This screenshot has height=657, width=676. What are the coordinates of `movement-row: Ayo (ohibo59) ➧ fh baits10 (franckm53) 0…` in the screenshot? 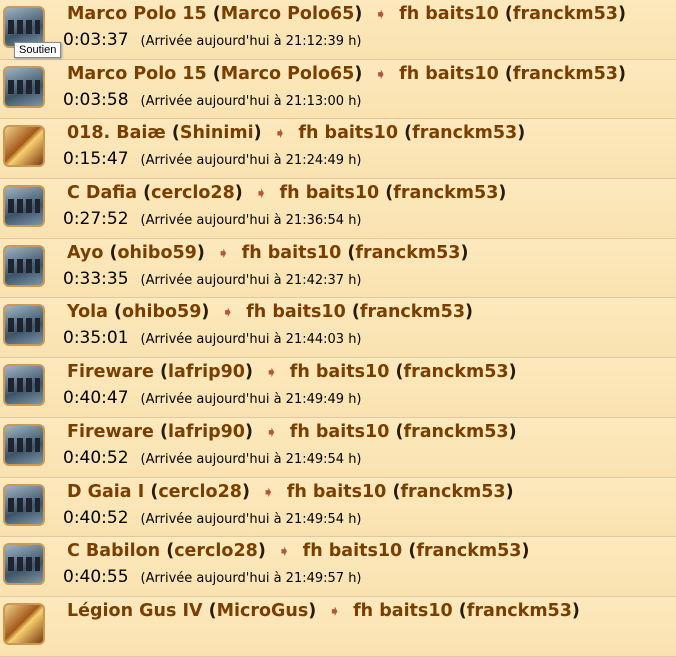 It's located at (338, 268).